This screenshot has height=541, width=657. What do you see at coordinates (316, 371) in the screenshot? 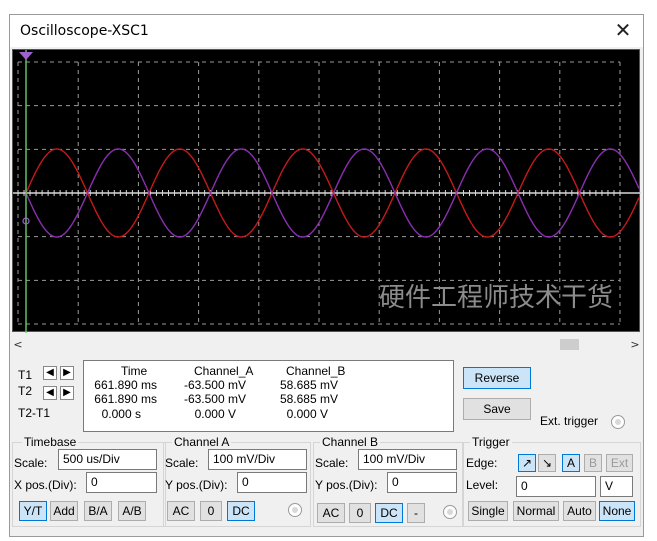
I see `readout-header-channel-b: Channel_B` at bounding box center [316, 371].